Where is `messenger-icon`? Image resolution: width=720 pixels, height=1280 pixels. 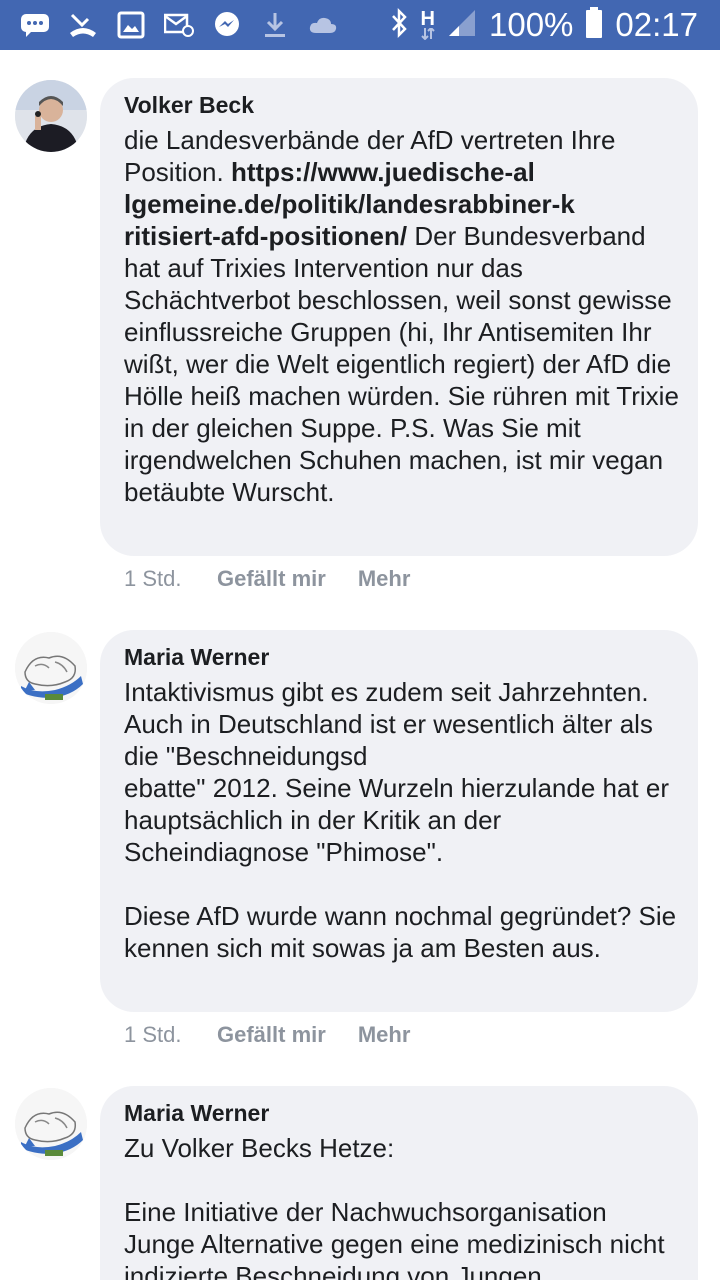 messenger-icon is located at coordinates (227, 25).